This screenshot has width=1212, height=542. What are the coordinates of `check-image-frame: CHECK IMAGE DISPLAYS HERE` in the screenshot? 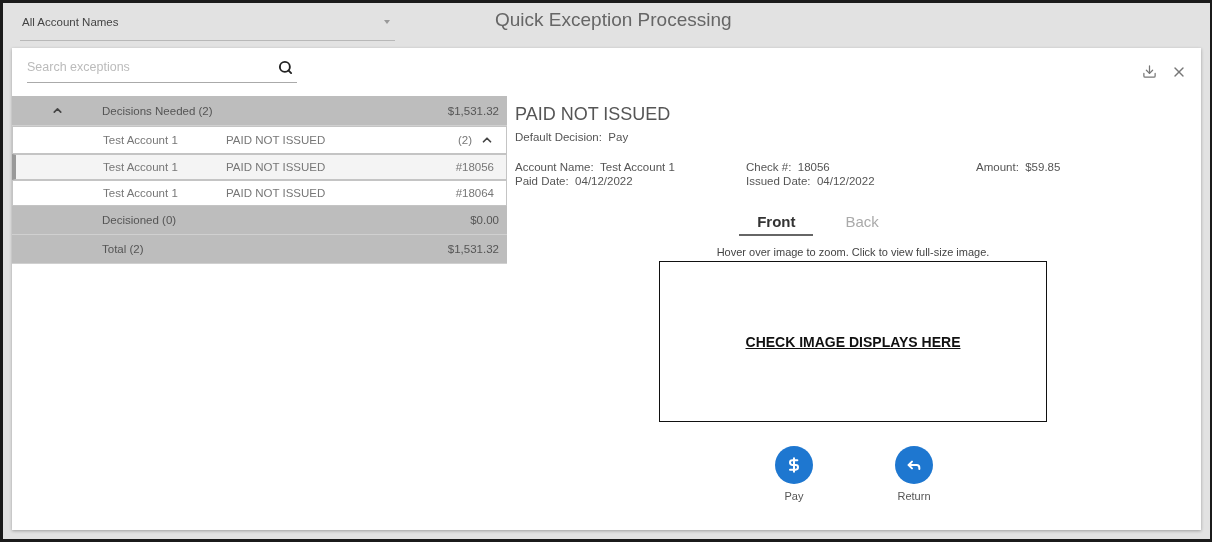 It's located at (853, 341).